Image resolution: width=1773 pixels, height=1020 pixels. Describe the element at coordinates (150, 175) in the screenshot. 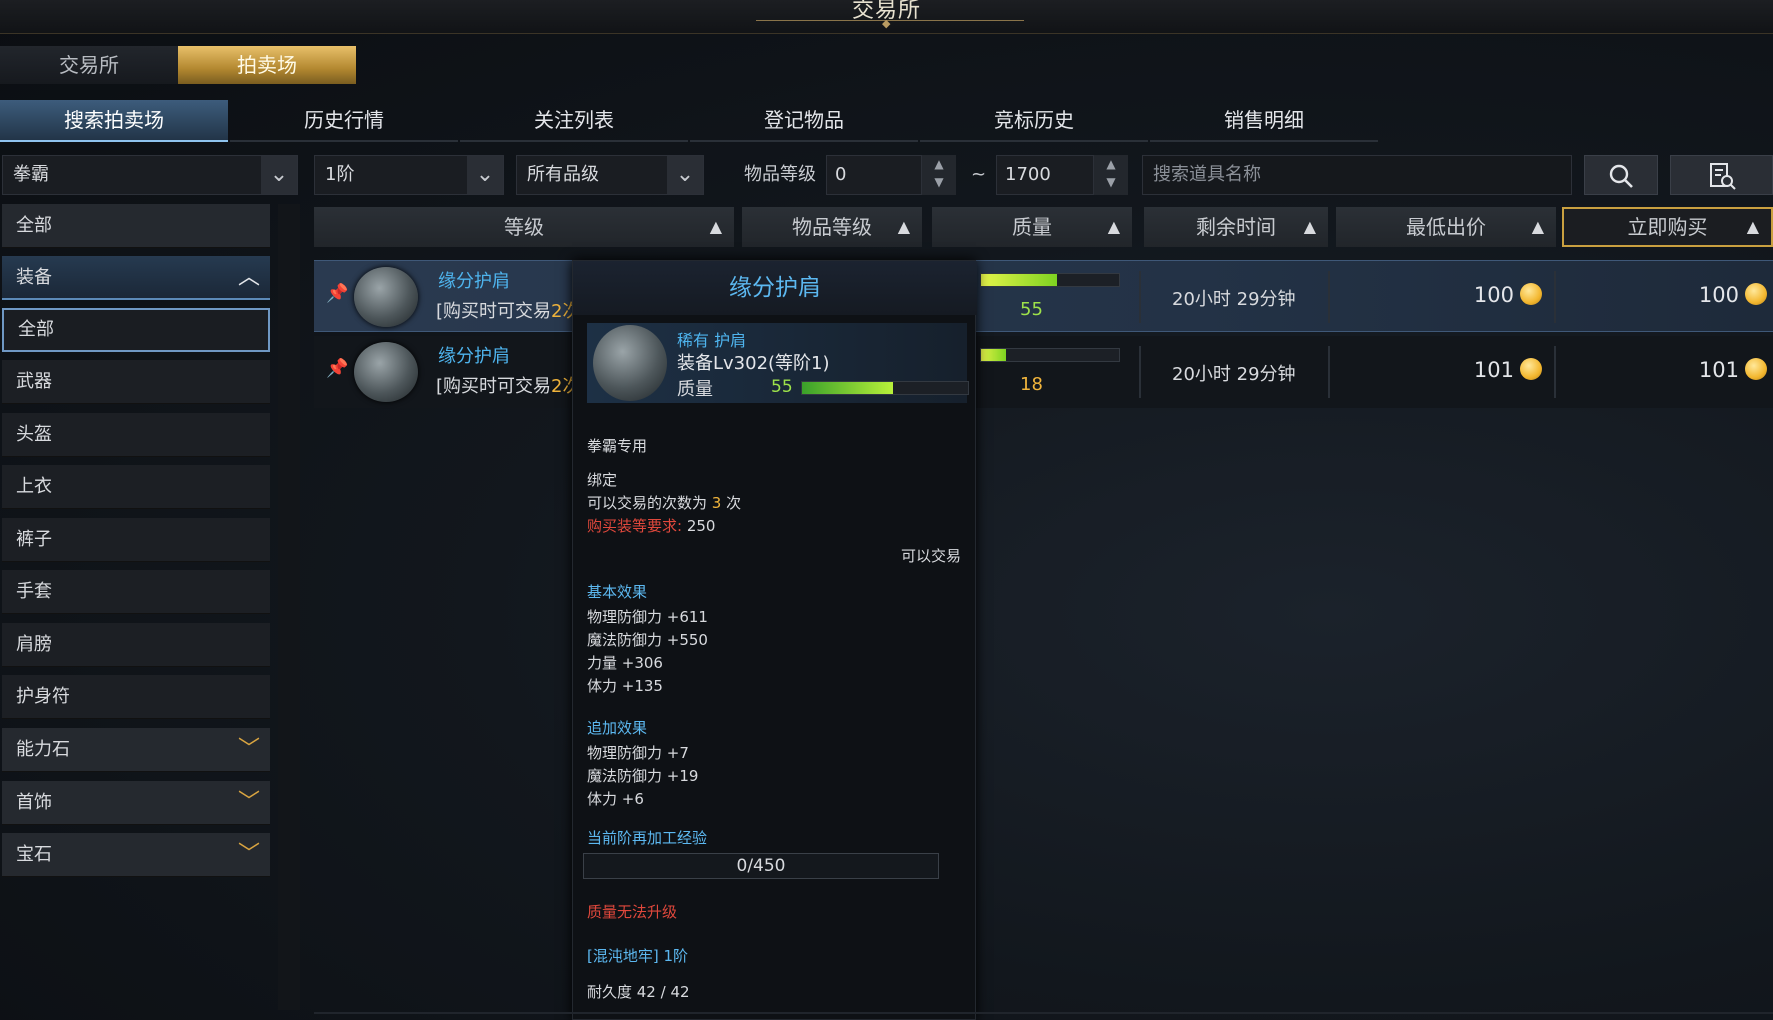

I see `class-dropdown: 拳霸 ⌄` at that location.